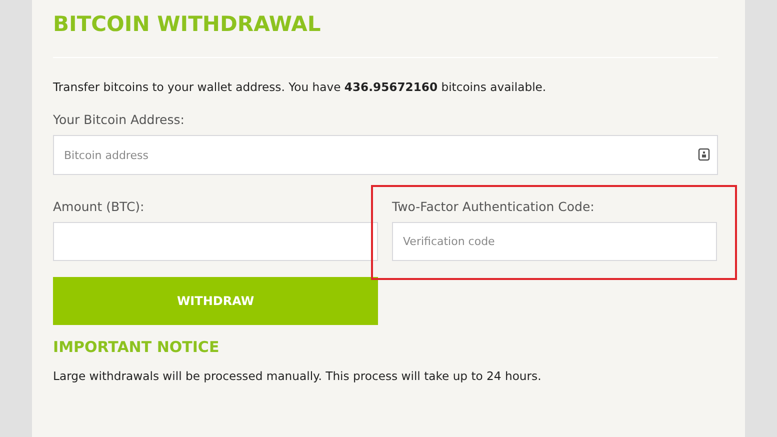  I want to click on verification-code-field: Verification code, so click(554, 241).